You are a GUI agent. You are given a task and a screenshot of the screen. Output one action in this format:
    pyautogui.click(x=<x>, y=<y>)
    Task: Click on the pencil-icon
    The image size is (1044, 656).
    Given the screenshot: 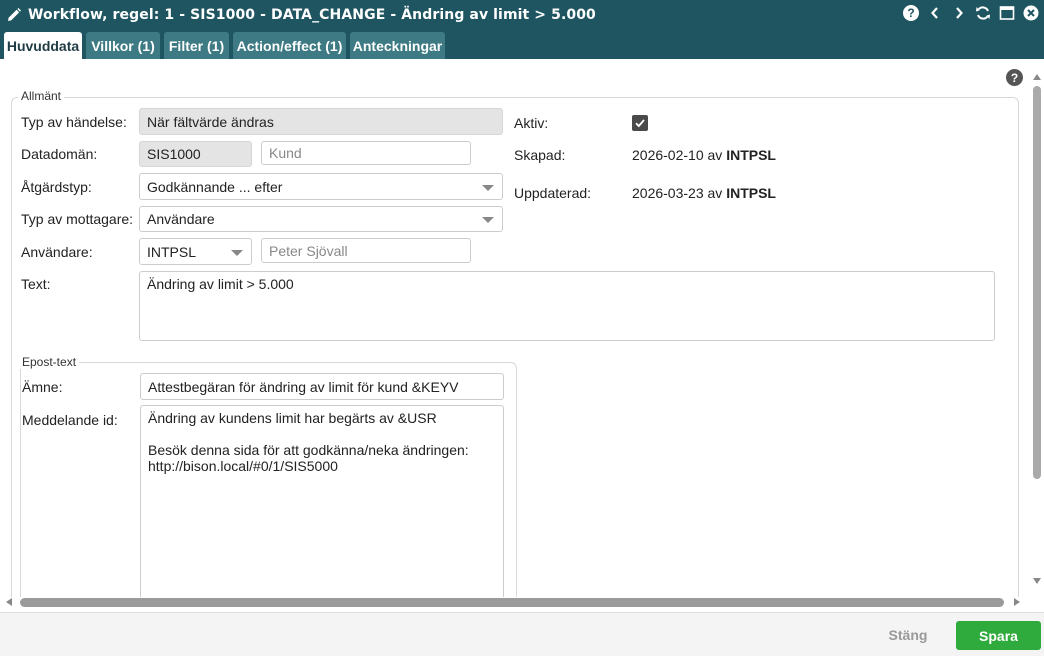 What is the action you would take?
    pyautogui.click(x=14, y=15)
    